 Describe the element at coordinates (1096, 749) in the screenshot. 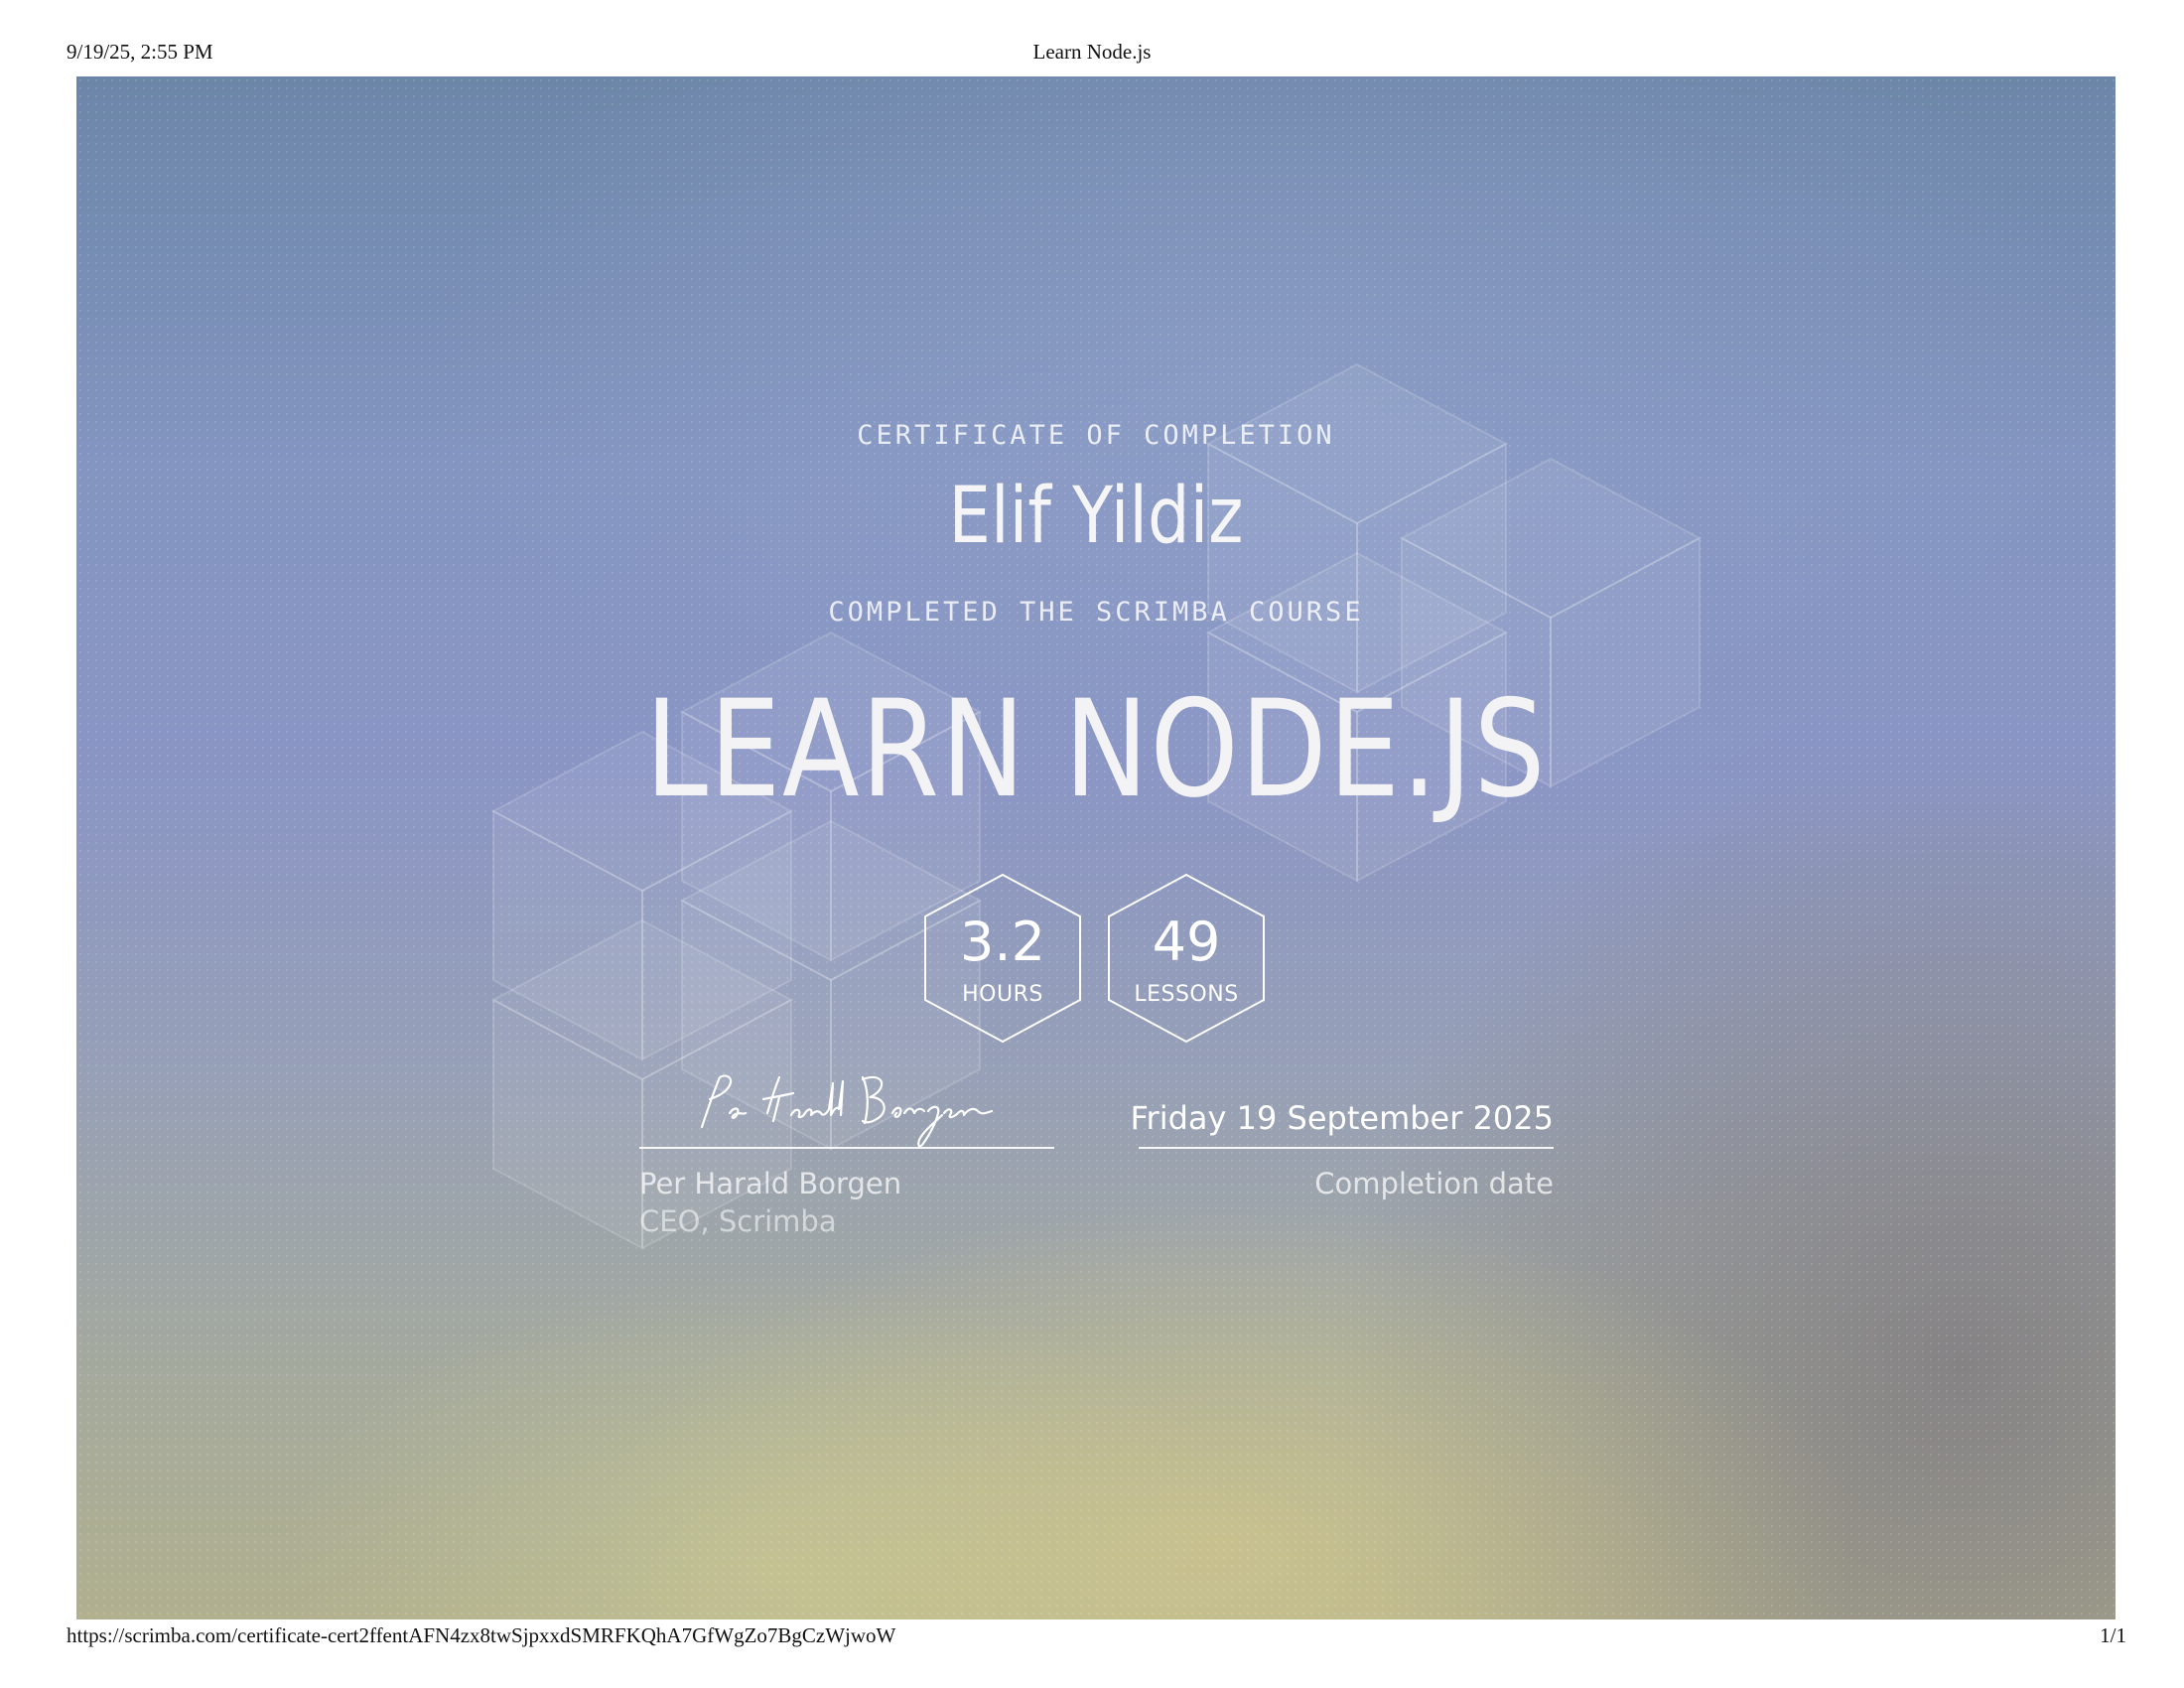

I see `course-title: LEARN NODE.JS` at that location.